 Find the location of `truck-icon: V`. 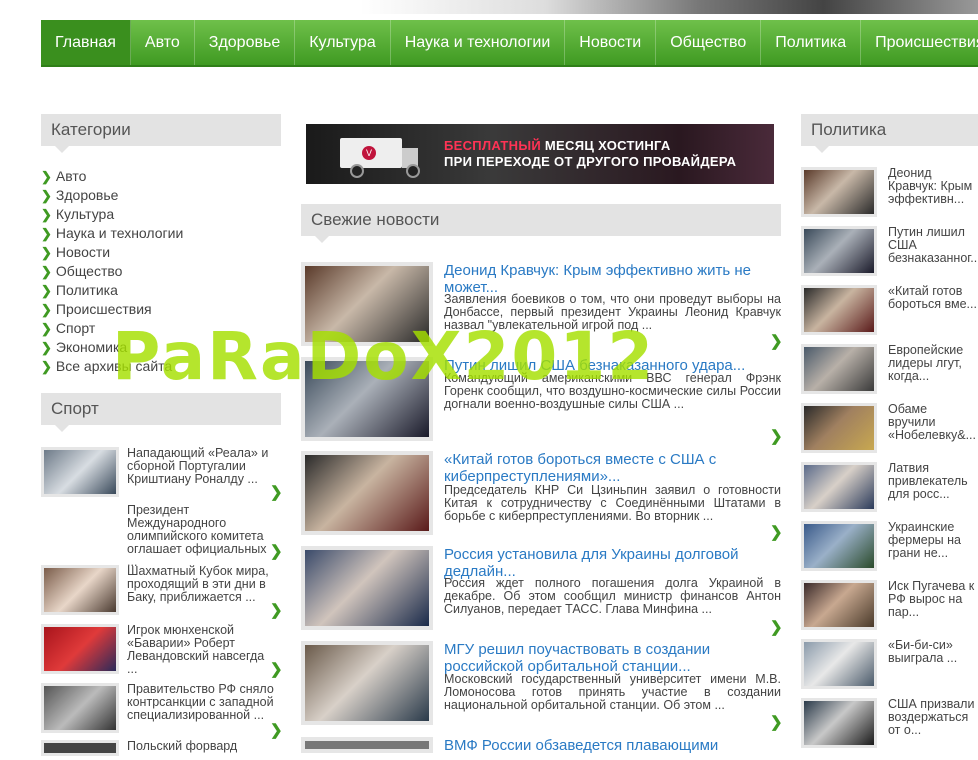

truck-icon: V is located at coordinates (379, 153).